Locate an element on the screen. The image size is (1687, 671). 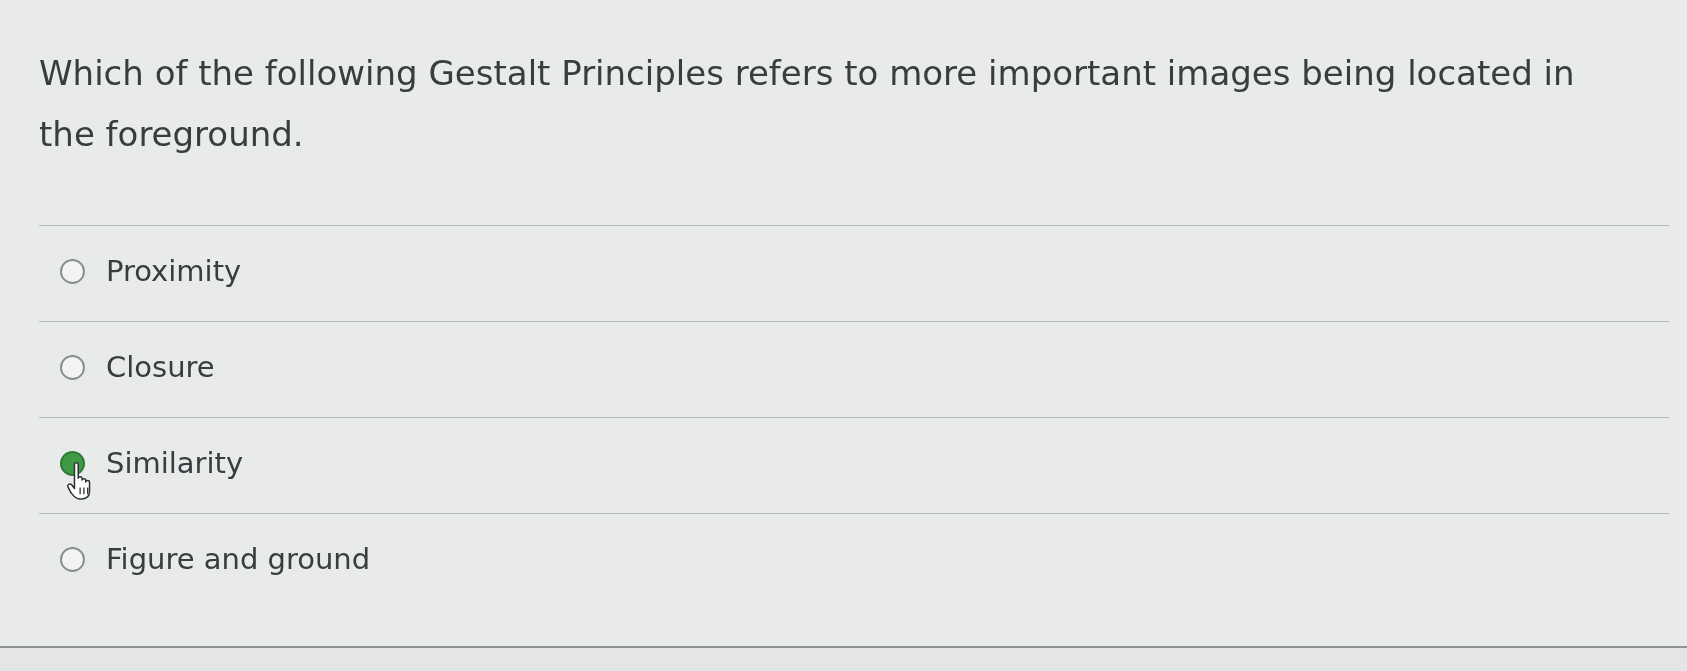
option-label: Closure is located at coordinates (160, 367).